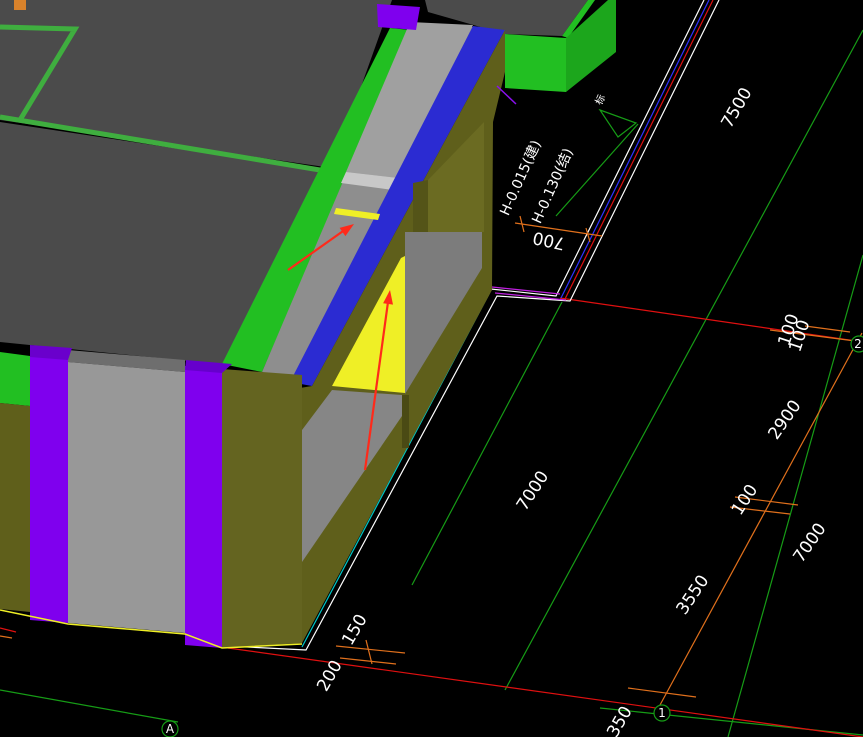 The width and height of the screenshot is (863, 737). I want to click on axis-bubble-a: A, so click(170, 728).